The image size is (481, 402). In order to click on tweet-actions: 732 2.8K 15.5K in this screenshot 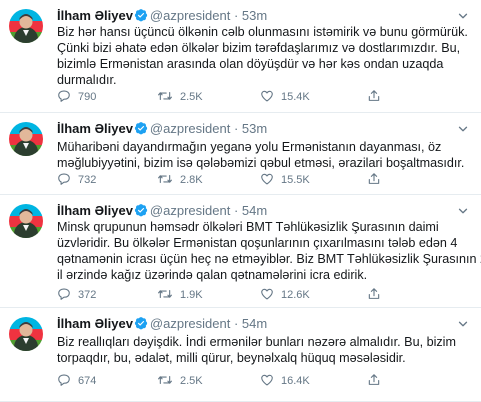, I will do `click(262, 180)`.